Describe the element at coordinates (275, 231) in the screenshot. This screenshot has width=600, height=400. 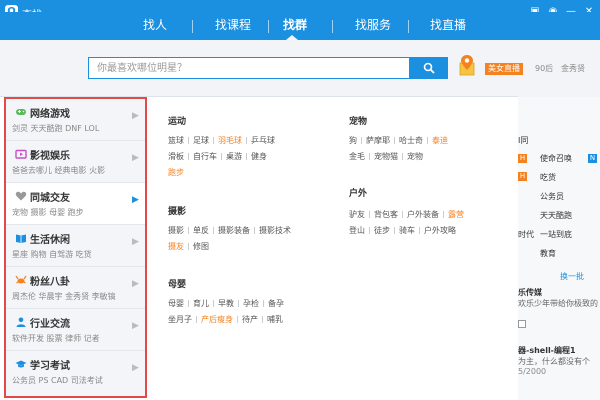
I see `category-tag: 摄影技术` at that location.